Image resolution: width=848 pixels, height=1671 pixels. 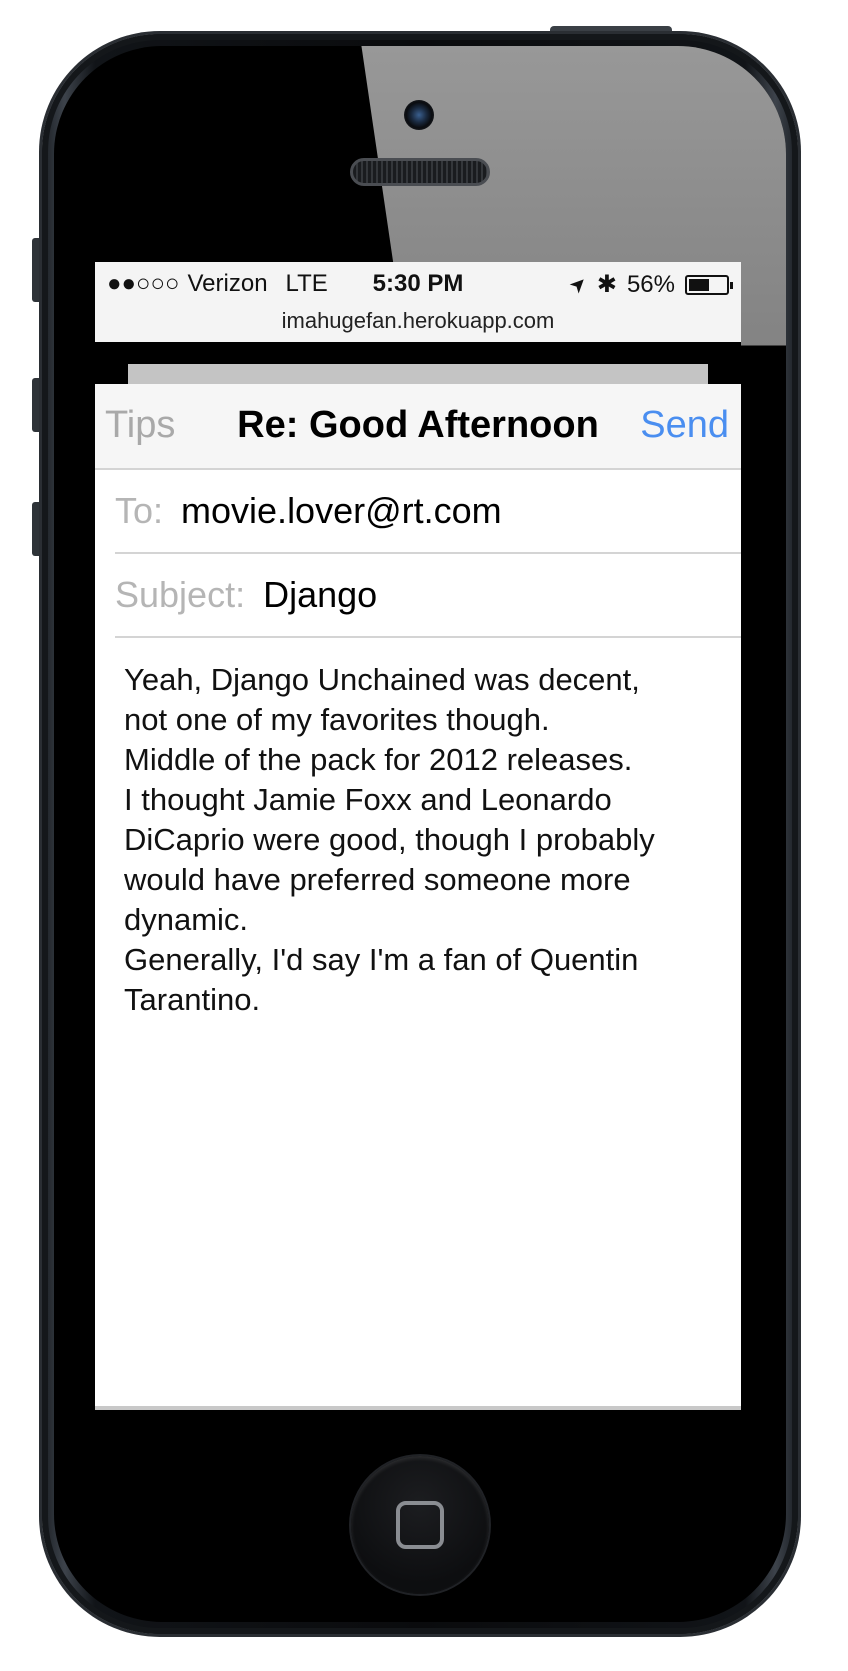 I want to click on to-field, so click(x=461, y=511).